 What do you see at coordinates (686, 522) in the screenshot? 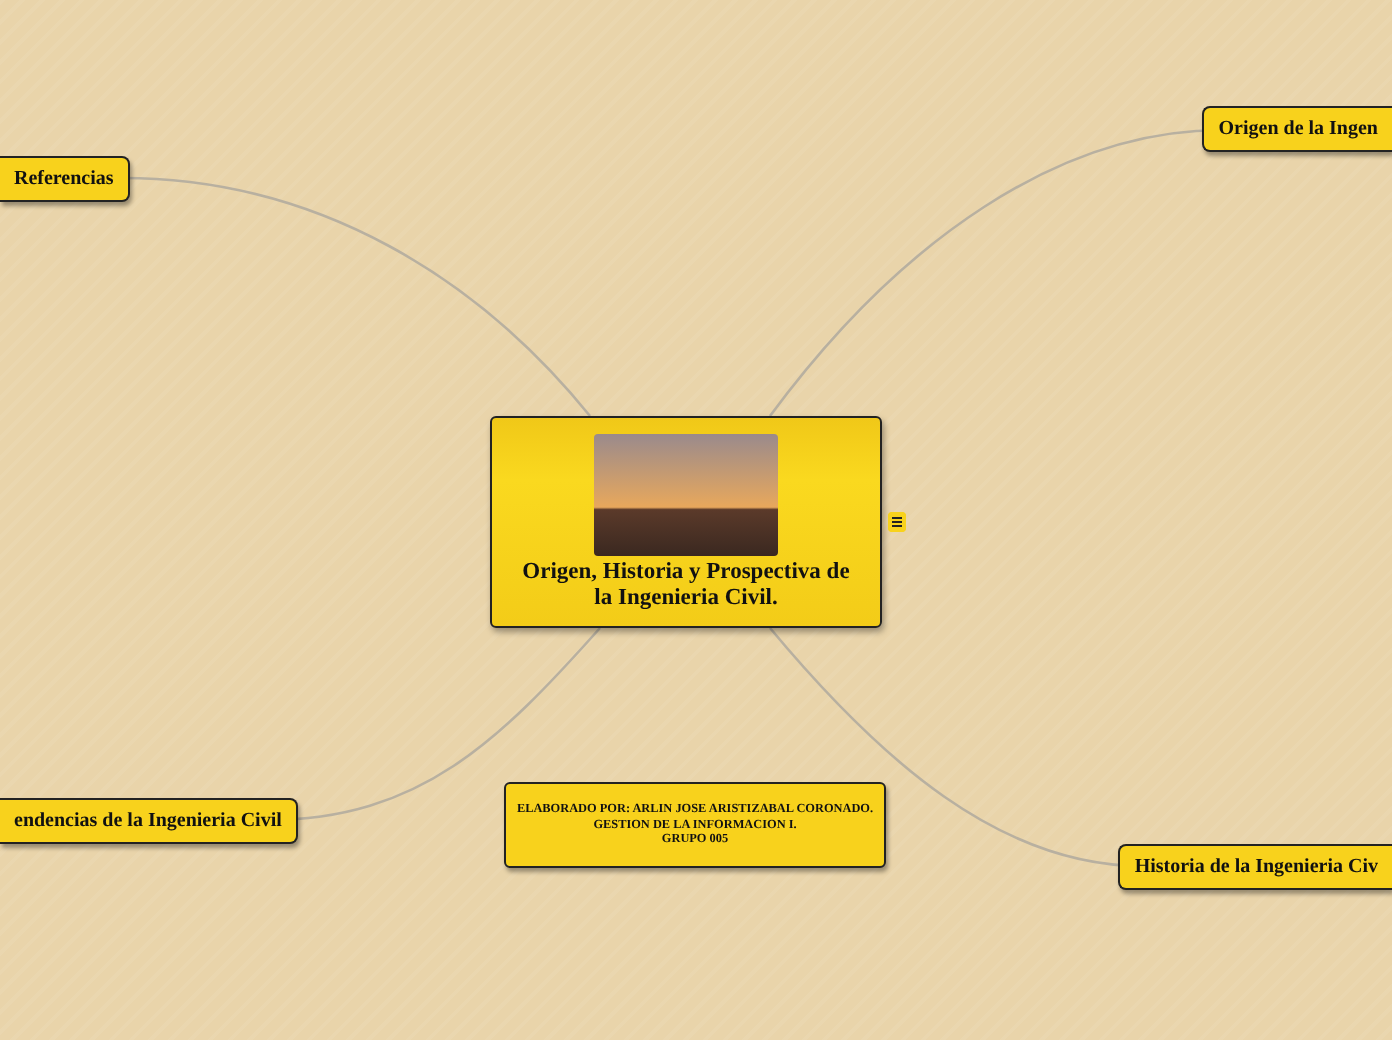
I see `central-topic-node: Origen, Historia y Prospectiva de la Ingenieria Civil.` at bounding box center [686, 522].